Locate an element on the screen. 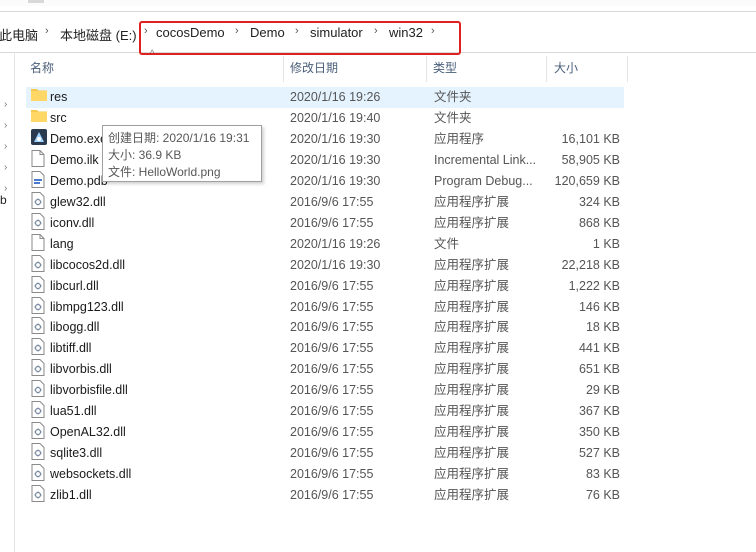  tooltip-created: 创建日期: 2020/1/16 19:31 is located at coordinates (179, 138).